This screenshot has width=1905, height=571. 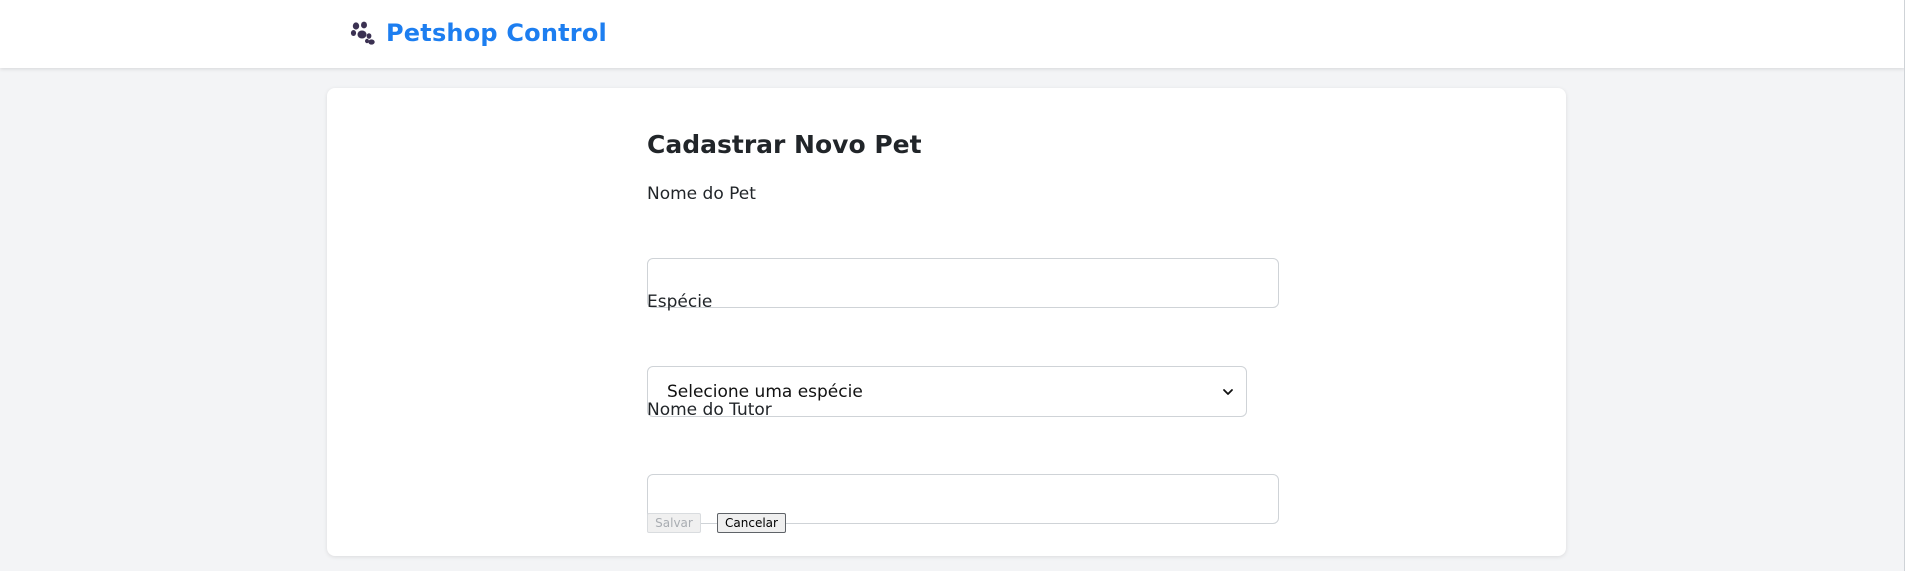 I want to click on brand-title: Petshop Control, so click(x=496, y=33).